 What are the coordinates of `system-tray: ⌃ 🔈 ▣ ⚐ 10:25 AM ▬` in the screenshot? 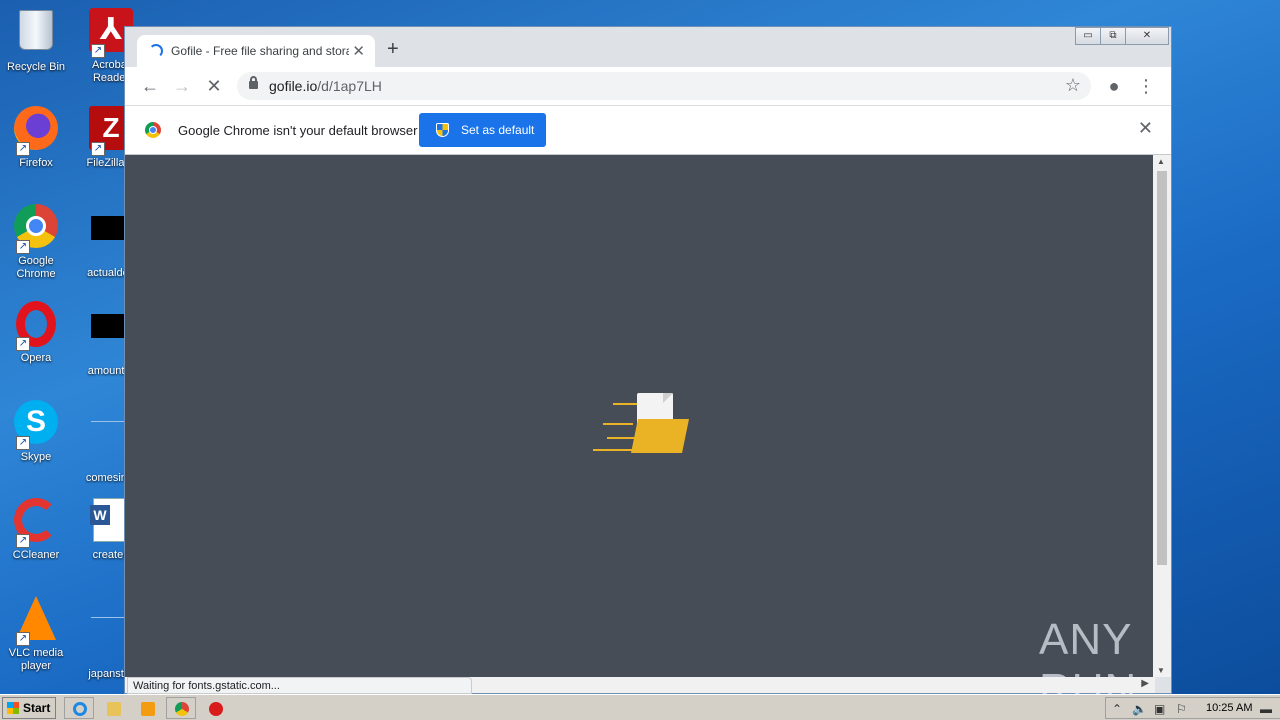 It's located at (1192, 708).